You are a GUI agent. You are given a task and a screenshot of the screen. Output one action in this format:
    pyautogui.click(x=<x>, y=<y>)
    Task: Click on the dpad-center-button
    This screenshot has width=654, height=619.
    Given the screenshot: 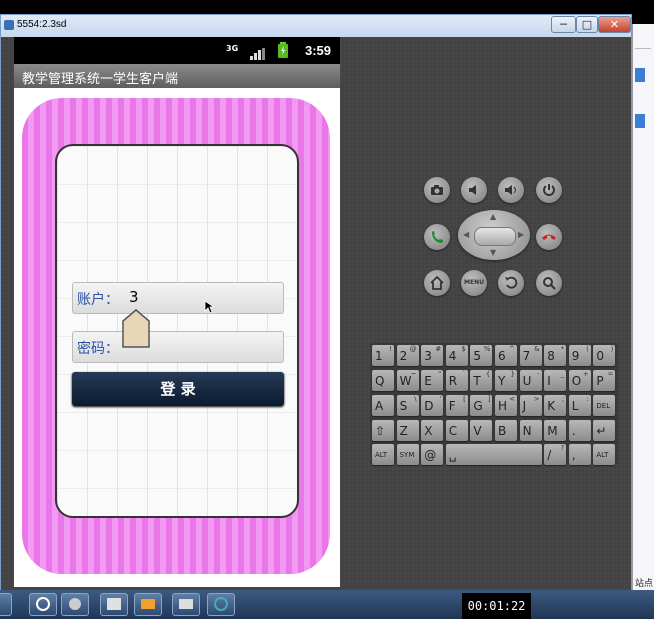 What is the action you would take?
    pyautogui.click(x=495, y=236)
    